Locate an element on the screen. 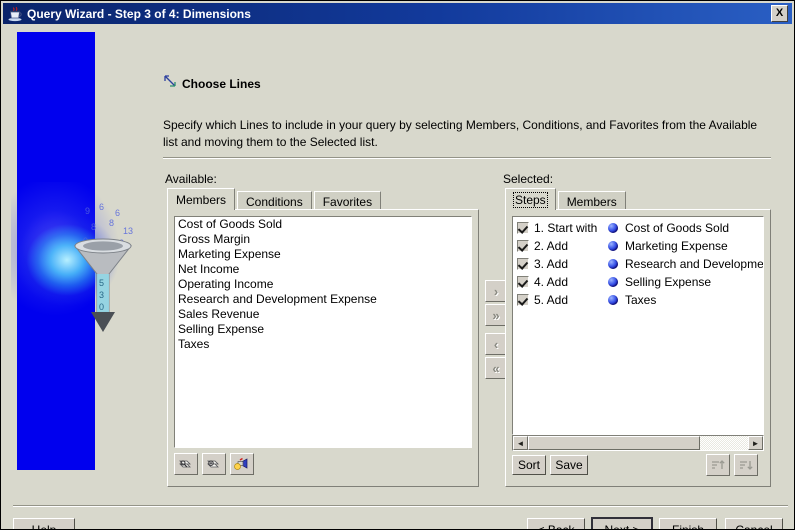 This screenshot has height=530, width=795. title-bar: Query Wizard - Step 3 of 4: Dimensions X is located at coordinates (397, 13).